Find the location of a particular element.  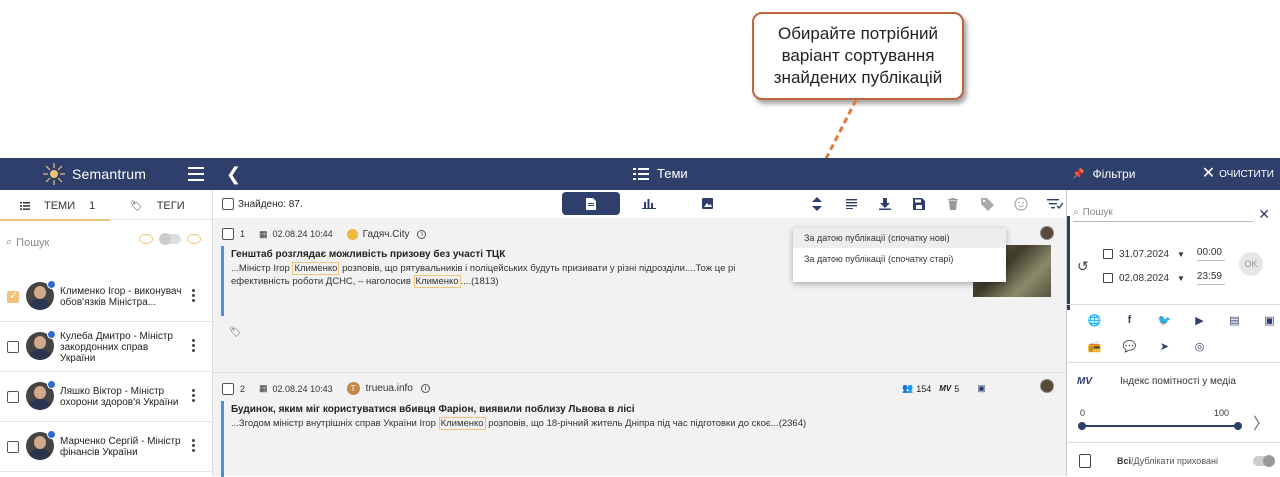

image-icon is located at coordinates (707, 203).